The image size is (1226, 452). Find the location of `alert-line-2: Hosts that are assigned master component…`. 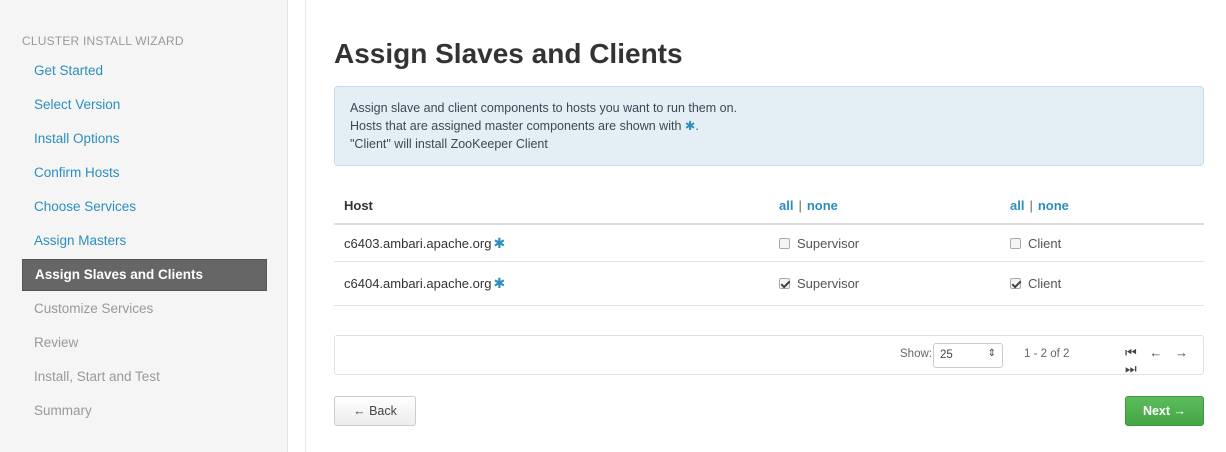

alert-line-2: Hosts that are assigned master component… is located at coordinates (769, 126).